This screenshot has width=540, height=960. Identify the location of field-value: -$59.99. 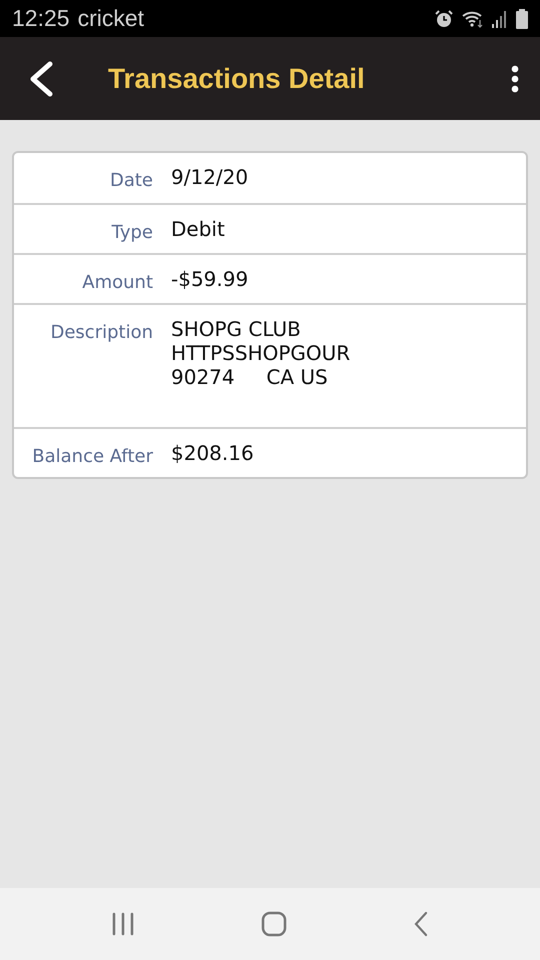
(209, 279).